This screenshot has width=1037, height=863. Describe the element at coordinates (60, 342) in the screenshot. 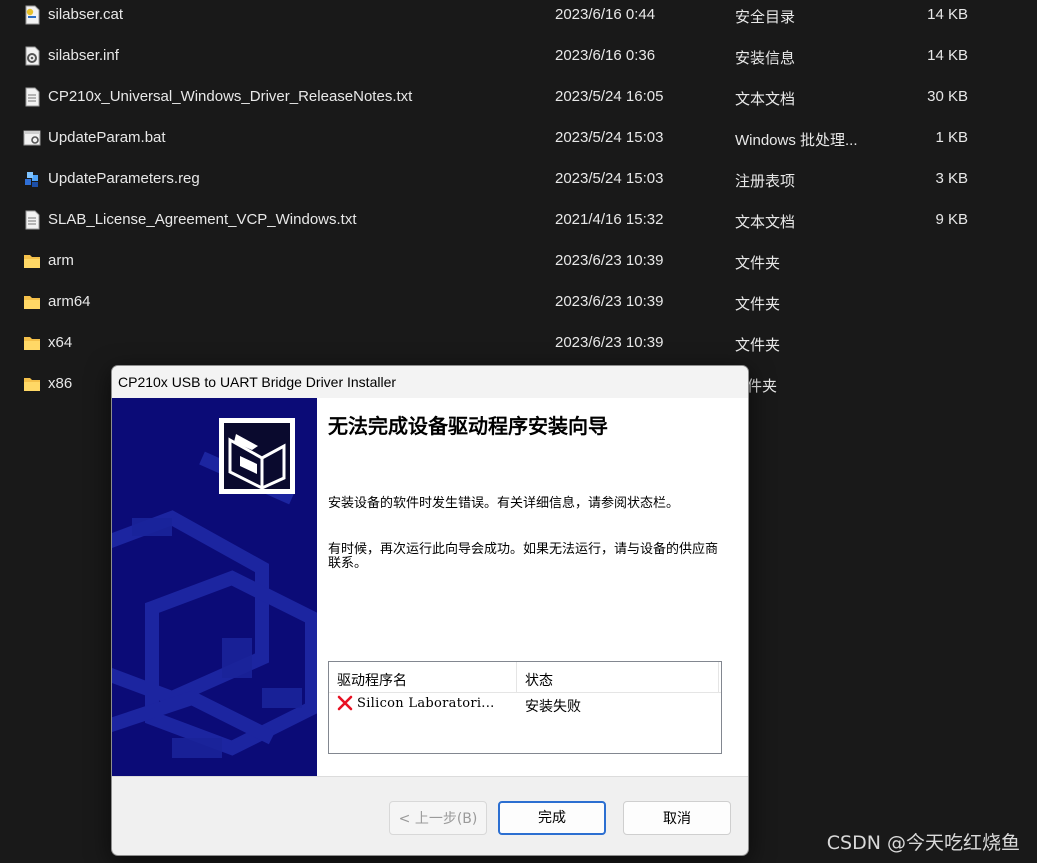

I see `file-name: x64` at that location.